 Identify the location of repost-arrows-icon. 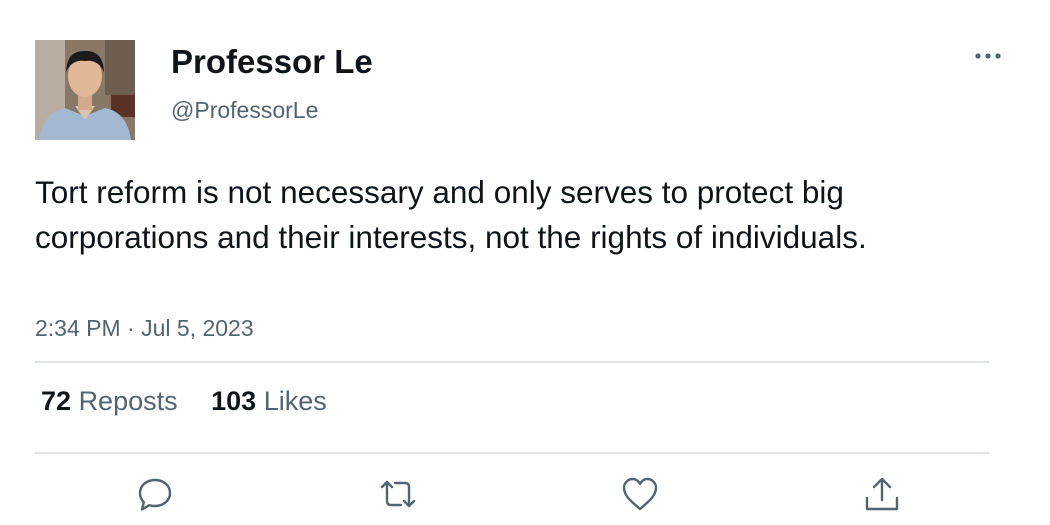
(398, 494).